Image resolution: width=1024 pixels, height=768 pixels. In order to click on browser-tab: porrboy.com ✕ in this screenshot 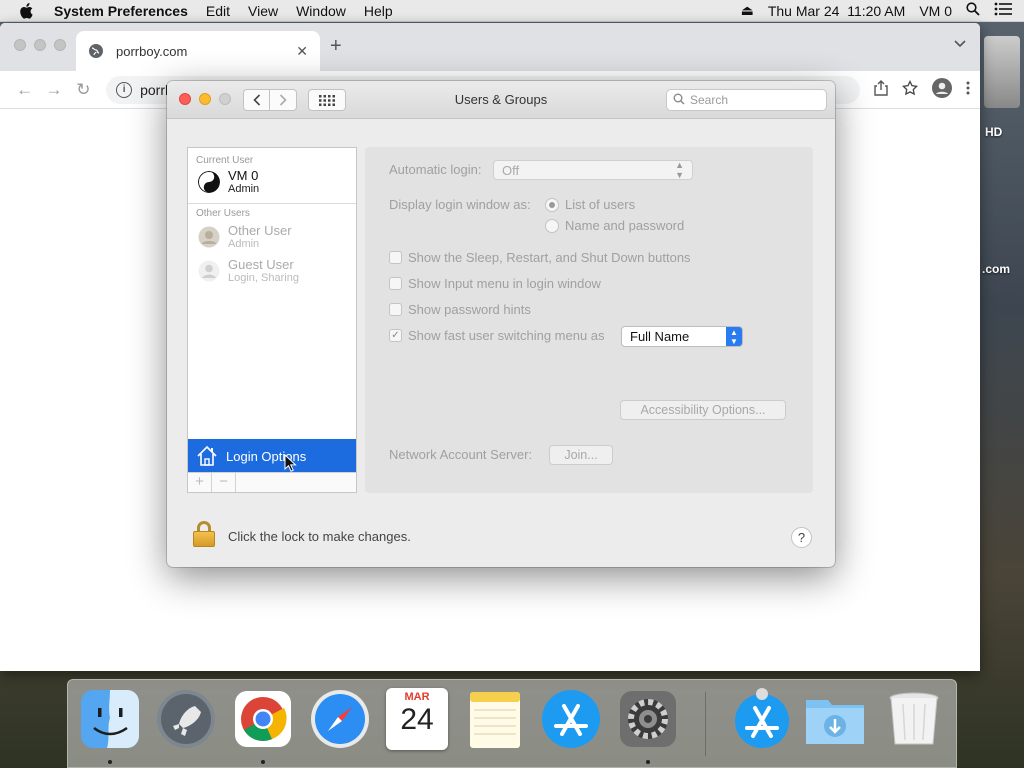, I will do `click(198, 51)`.